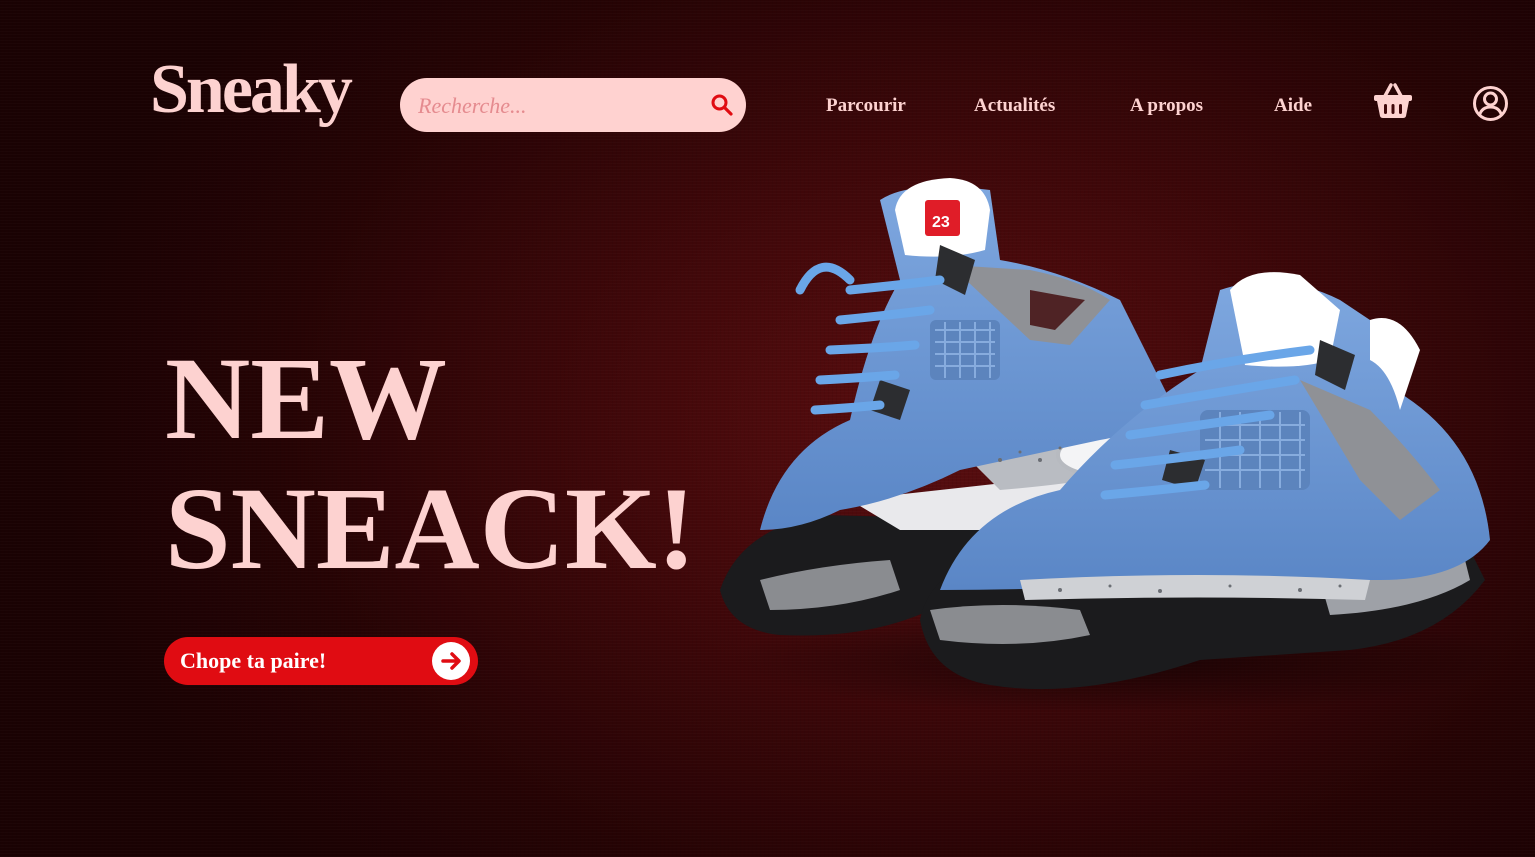 Image resolution: width=1535 pixels, height=857 pixels. What do you see at coordinates (722, 105) in the screenshot?
I see `search-icon` at bounding box center [722, 105].